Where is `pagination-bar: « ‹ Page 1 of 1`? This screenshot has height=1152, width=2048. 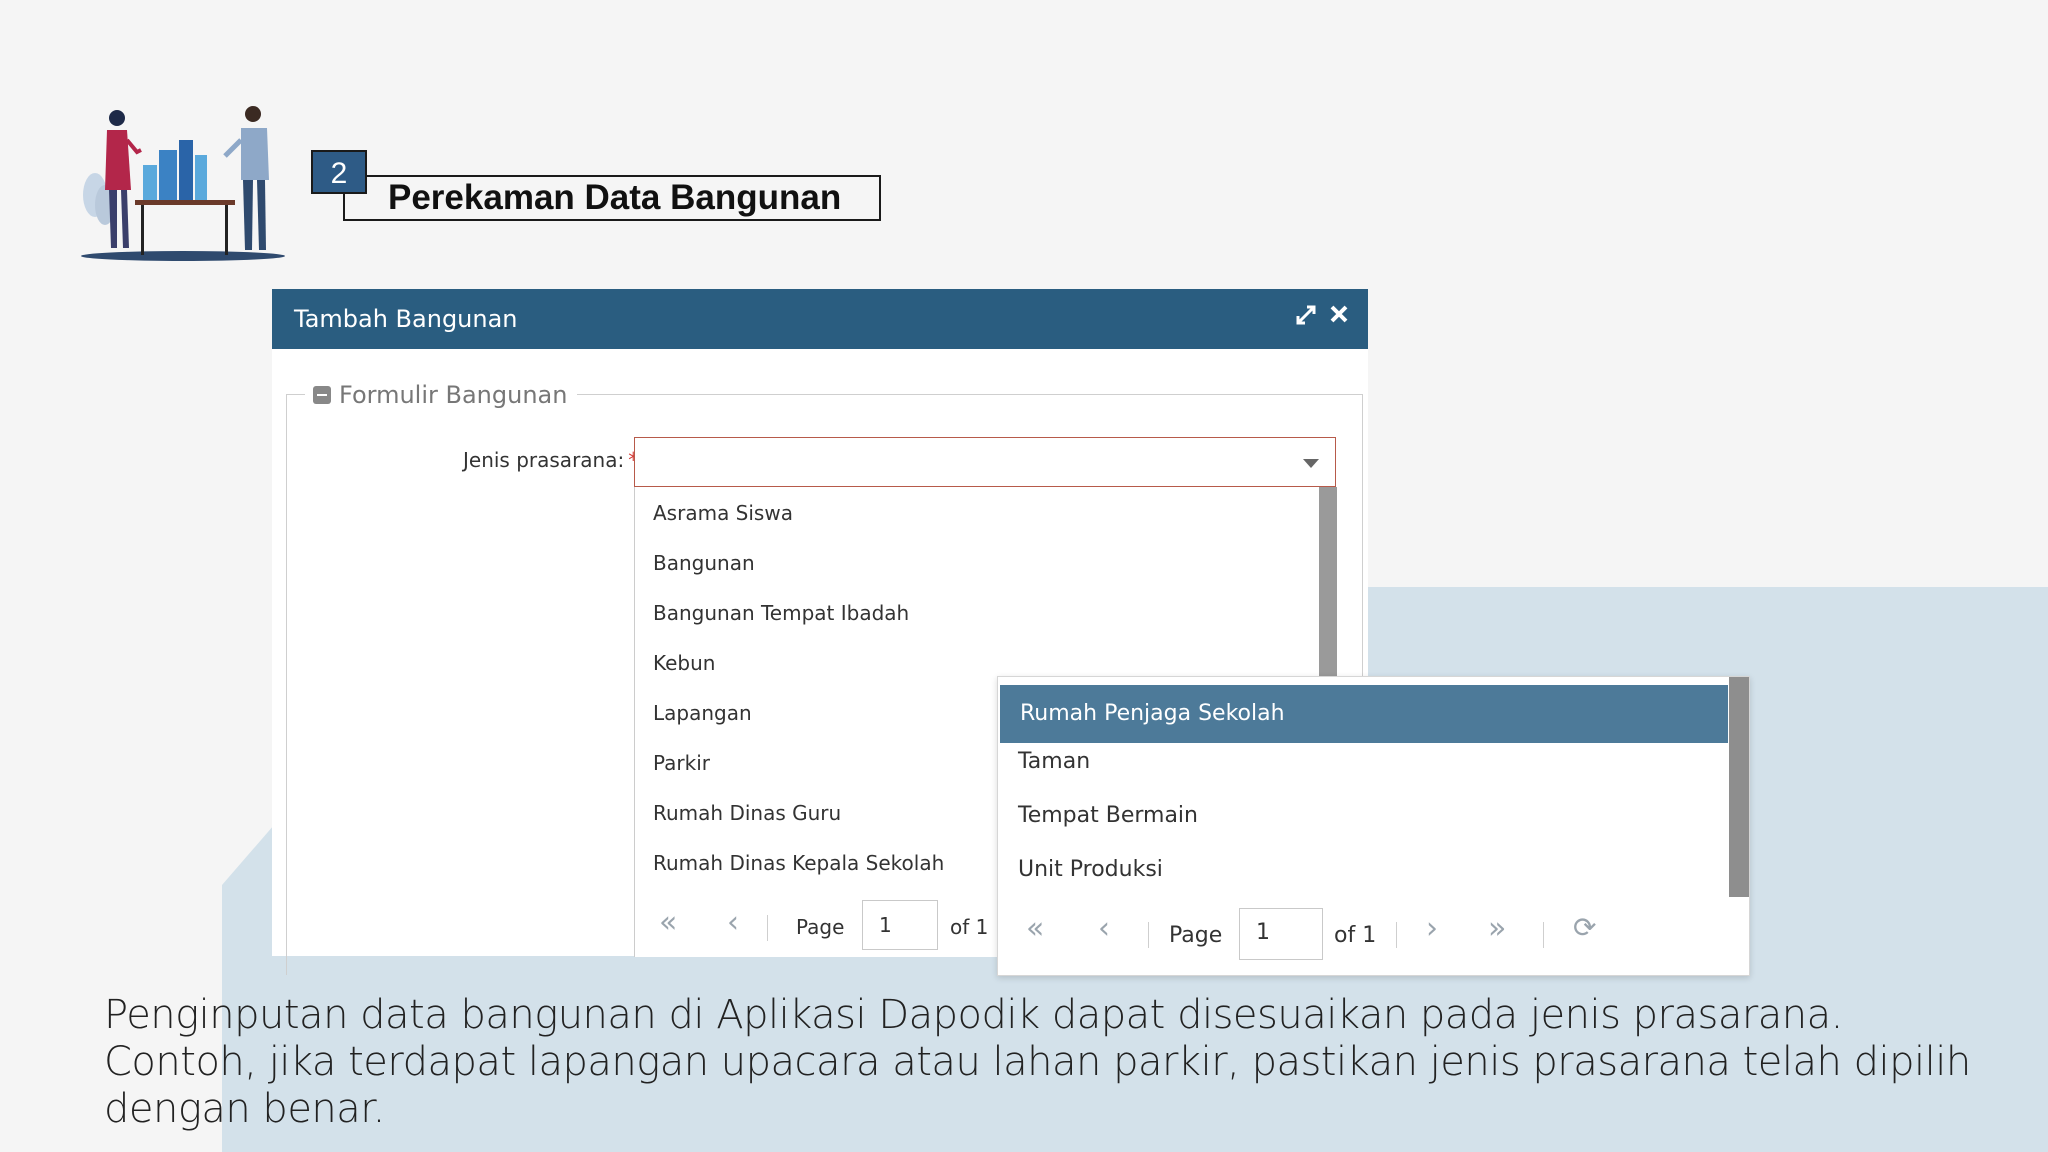
pagination-bar: « ‹ Page 1 of 1 is located at coordinates (835, 925).